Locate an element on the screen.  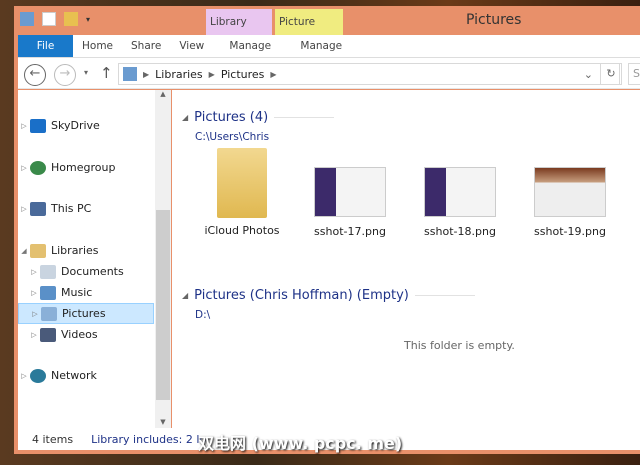
scroll-up-icon: ▲ is located at coordinates (163, 94).